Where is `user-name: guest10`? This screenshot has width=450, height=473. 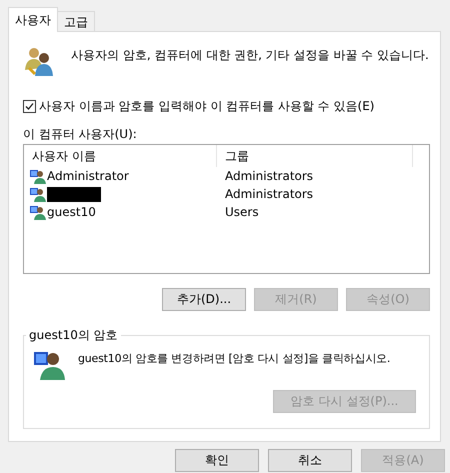 user-name: guest10 is located at coordinates (71, 212).